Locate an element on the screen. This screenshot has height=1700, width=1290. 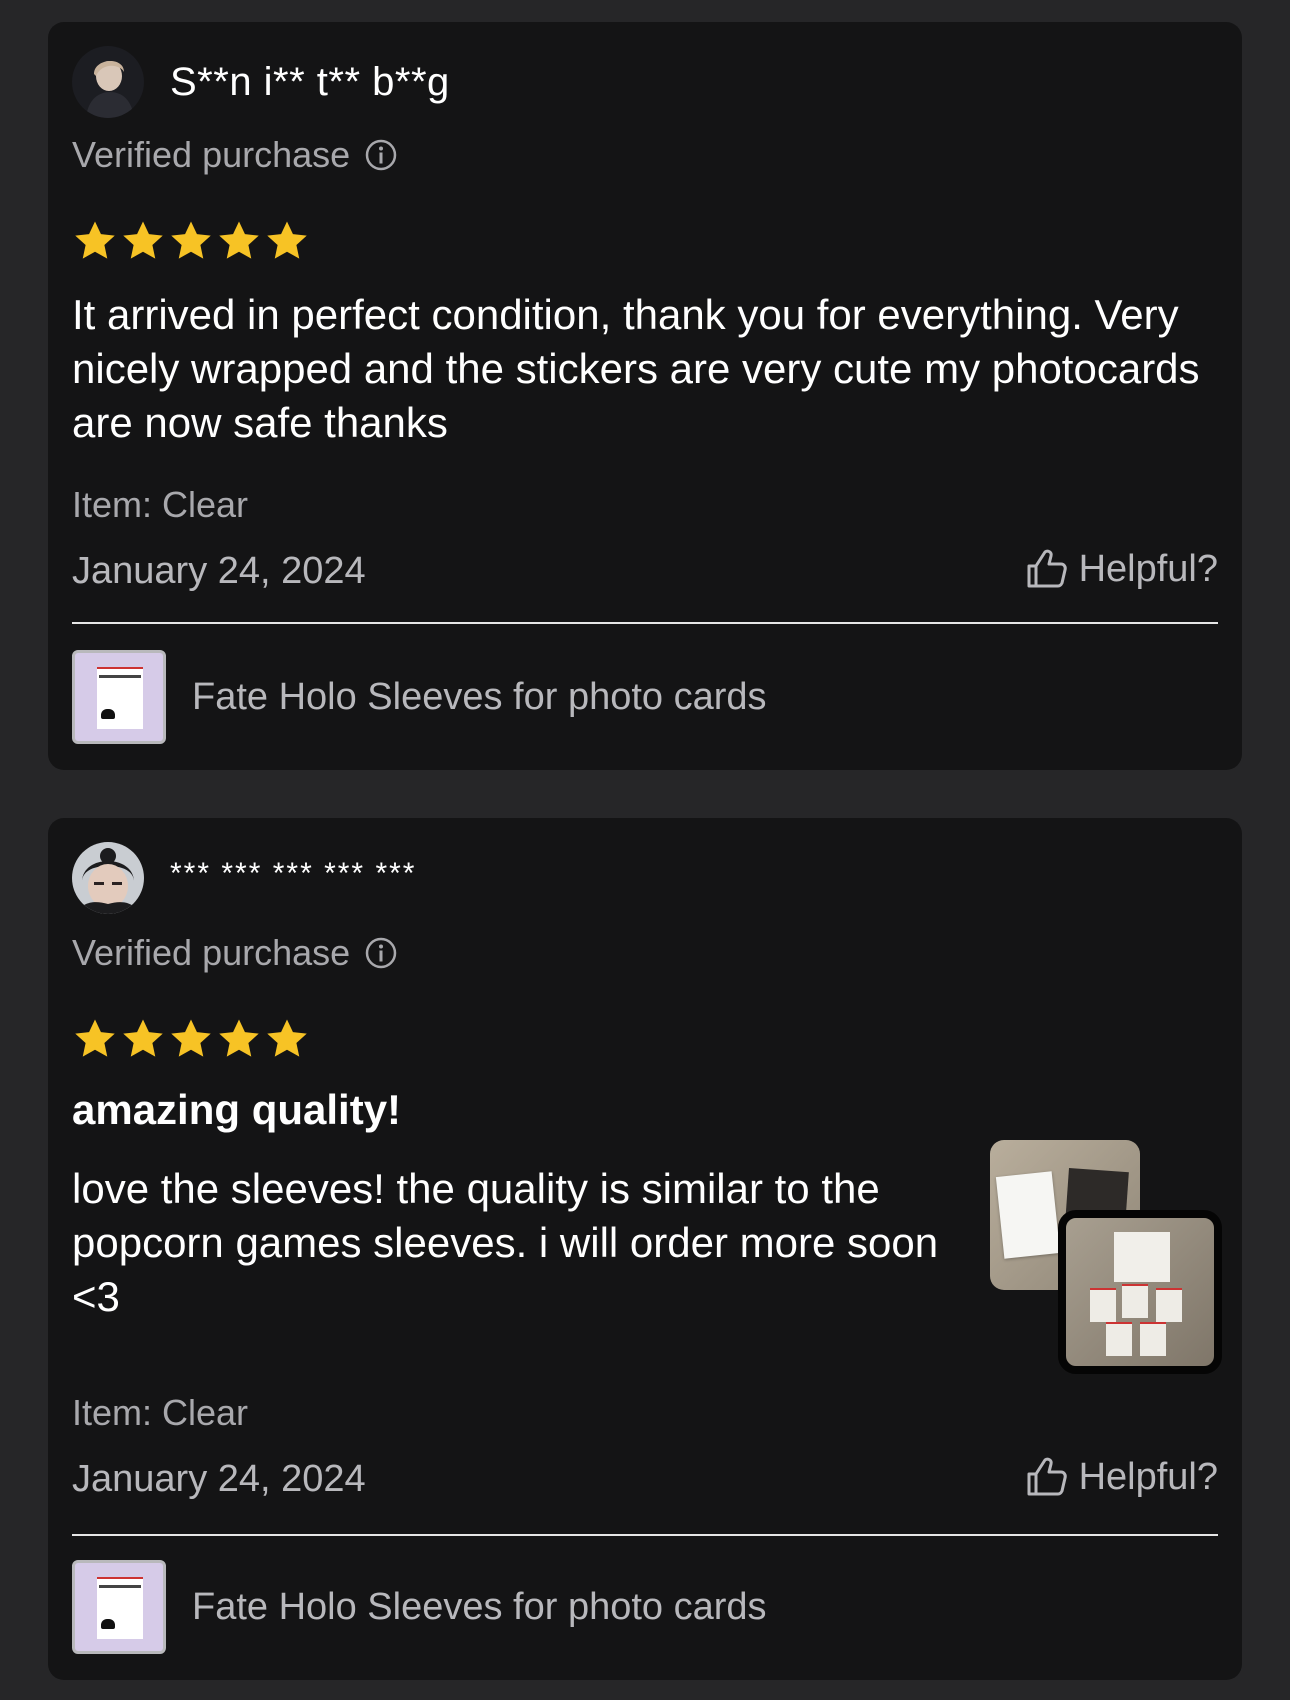
review-photo is located at coordinates (1140, 1292).